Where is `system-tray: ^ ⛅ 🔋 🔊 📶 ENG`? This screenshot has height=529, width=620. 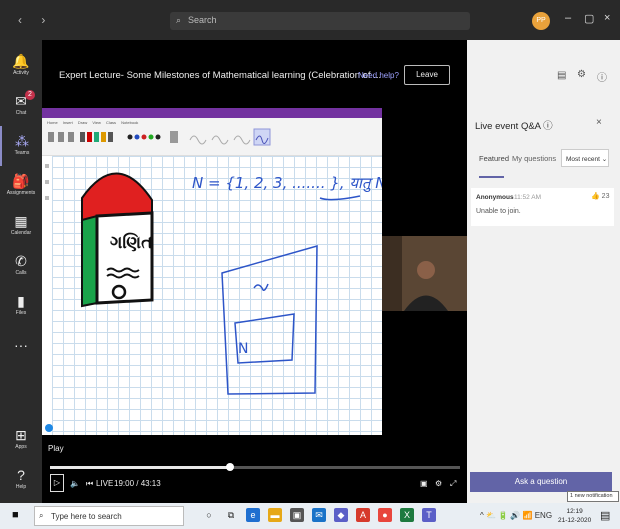
system-tray: ^ ⛅ 🔋 🔊 📶 ENG is located at coordinates (516, 515).